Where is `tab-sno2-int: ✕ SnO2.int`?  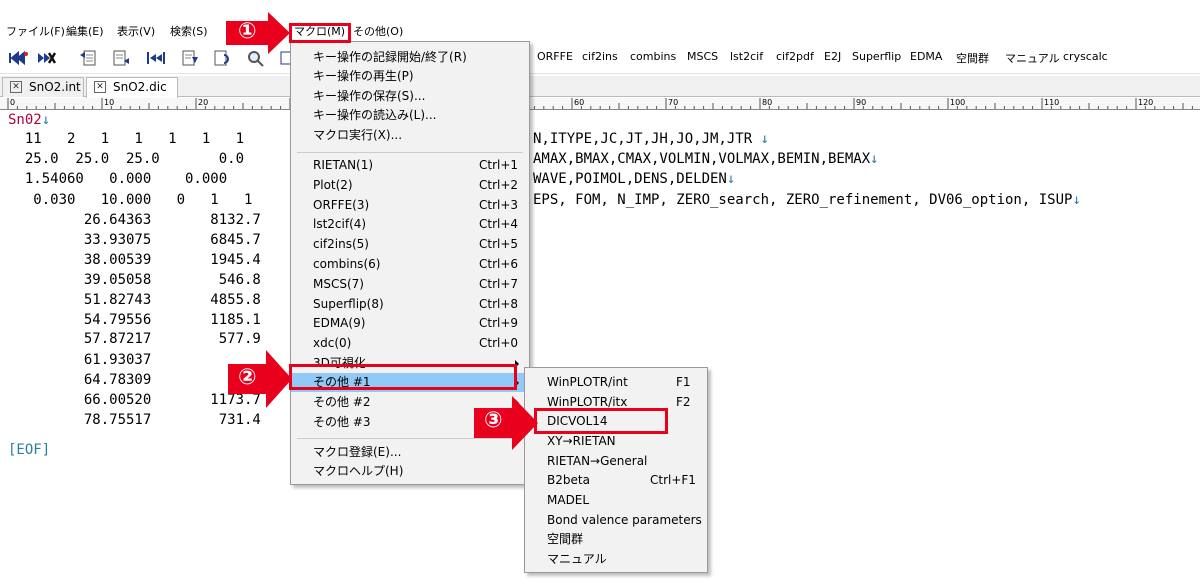 tab-sno2-int: ✕ SnO2.int is located at coordinates (43, 87).